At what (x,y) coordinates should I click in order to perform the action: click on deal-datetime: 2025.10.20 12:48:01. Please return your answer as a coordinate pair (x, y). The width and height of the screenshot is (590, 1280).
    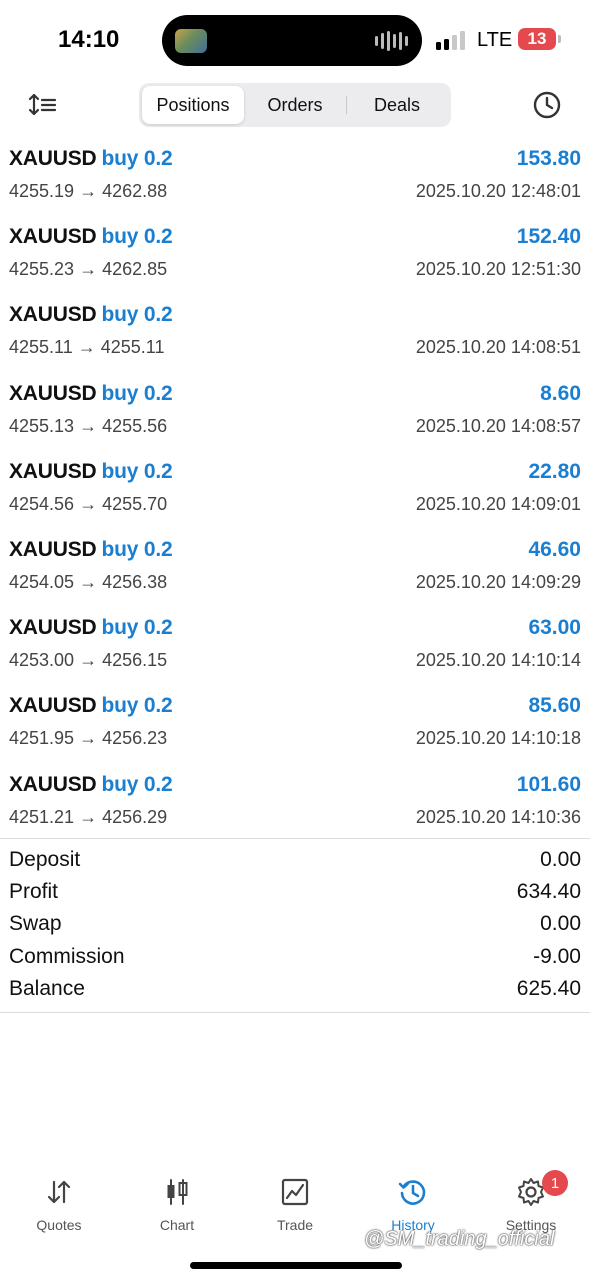
    Looking at the image, I should click on (498, 191).